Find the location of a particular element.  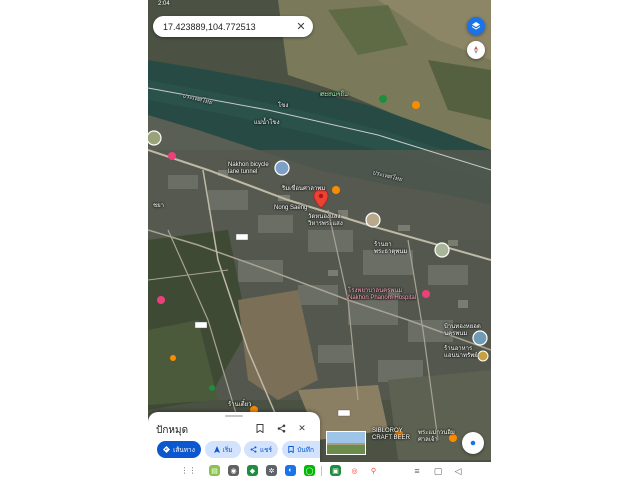

compass-icon is located at coordinates (476, 50).